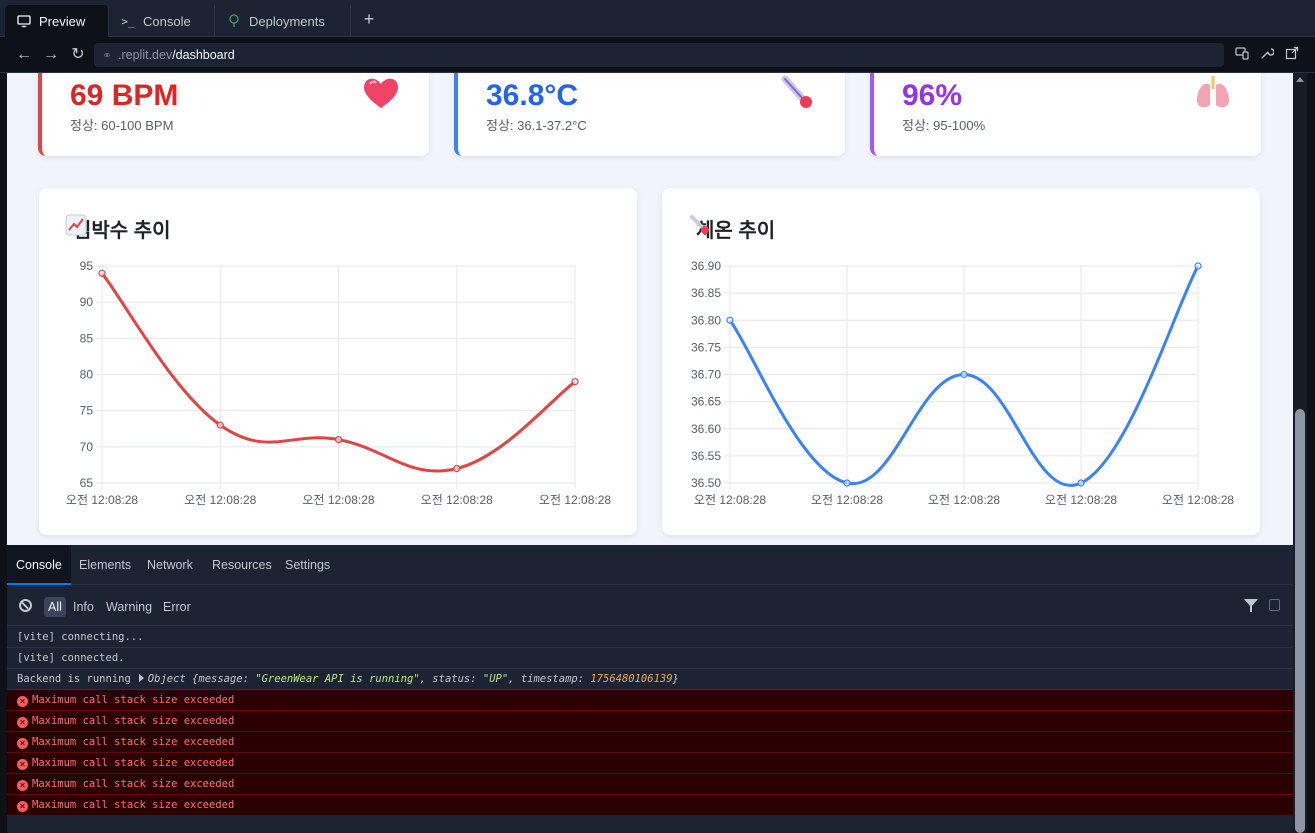  What do you see at coordinates (234, 21) in the screenshot?
I see `deploy-icon` at bounding box center [234, 21].